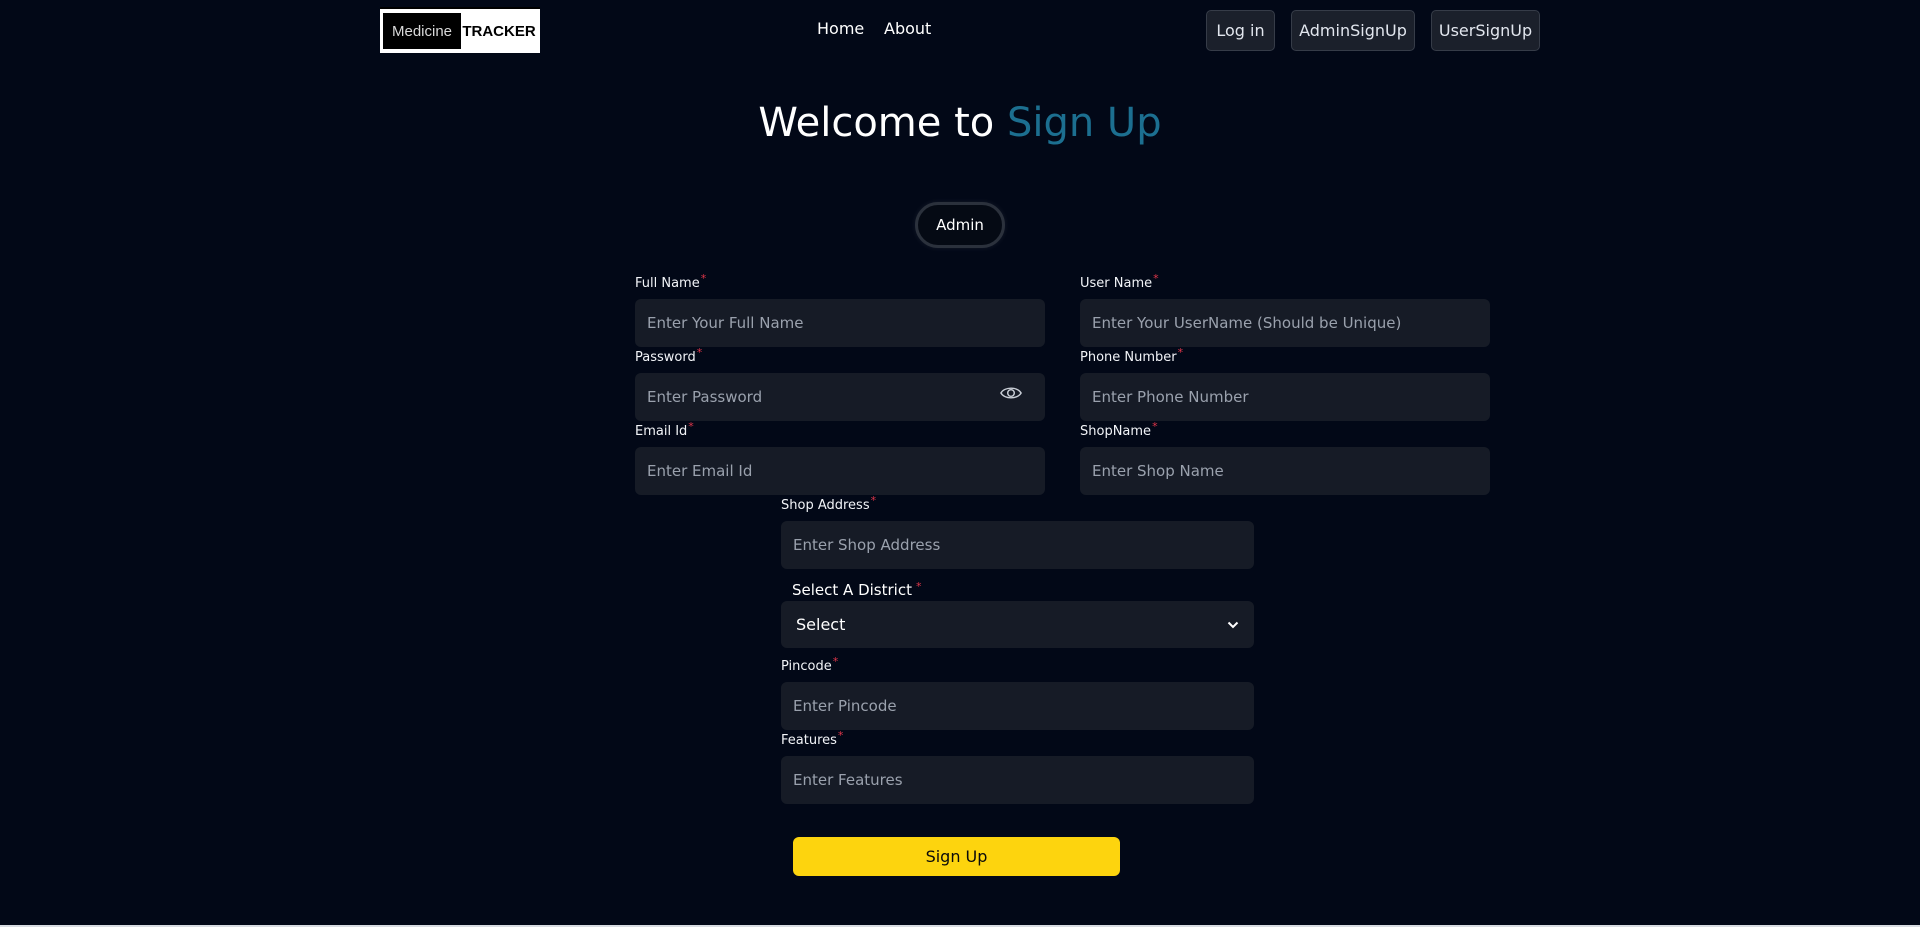 The image size is (1920, 929). What do you see at coordinates (840, 397) in the screenshot?
I see `password-input` at bounding box center [840, 397].